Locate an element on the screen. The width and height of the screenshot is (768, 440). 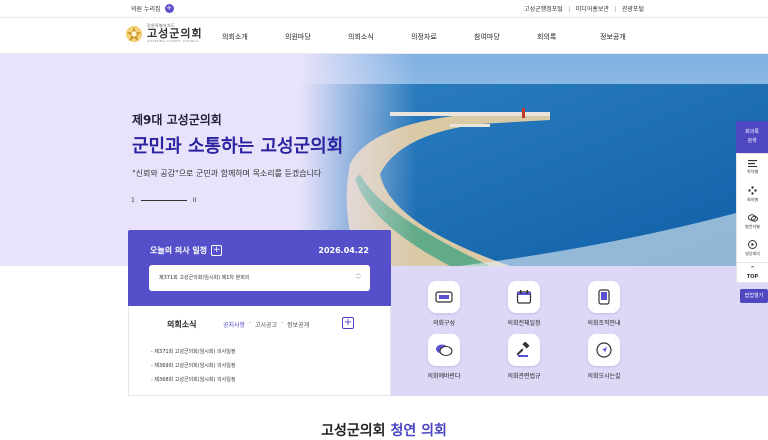
portal-links: 고성군행정포털 미디어홍보관 관광포털 is located at coordinates (584, 8).